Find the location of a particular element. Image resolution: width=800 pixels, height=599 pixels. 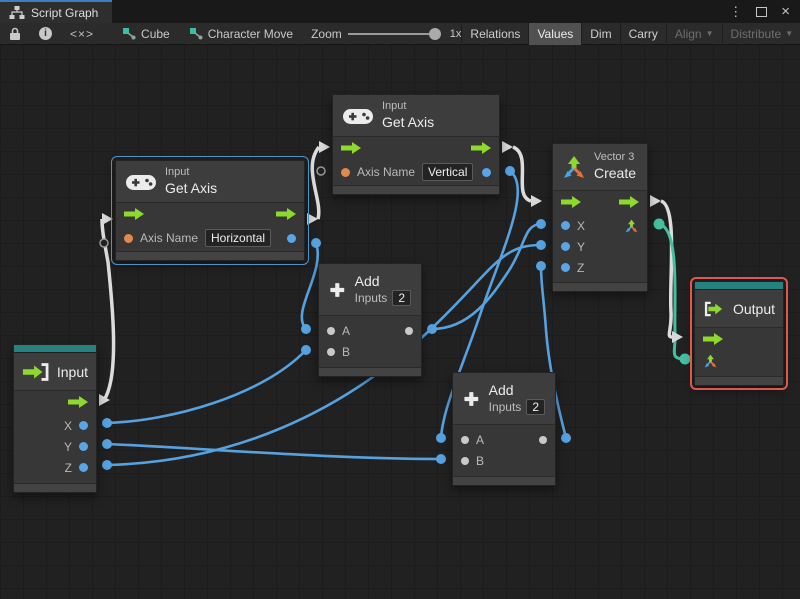

node-get-axis-vertical: Input Get Axis Axis Name Vertical is located at coordinates (416, 144).